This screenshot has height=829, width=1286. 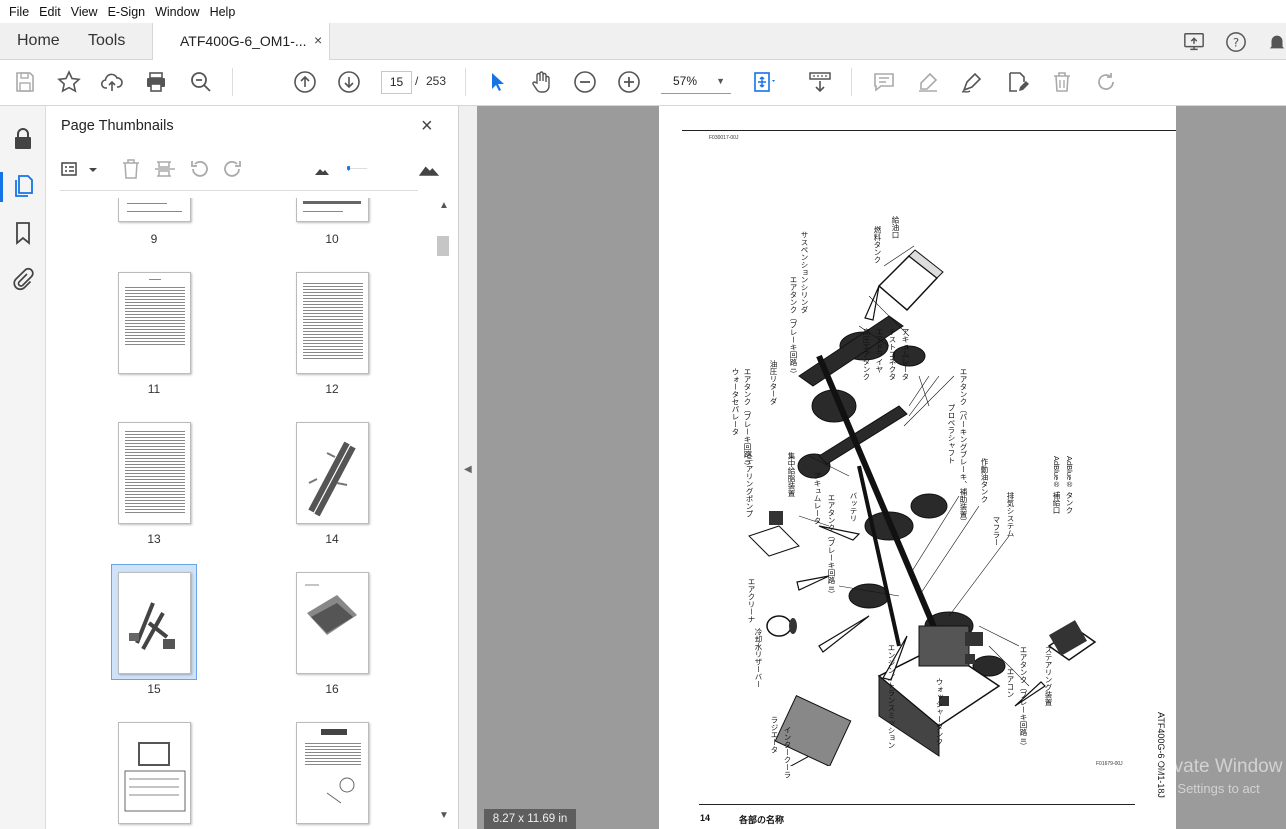 I want to click on label-hydraulic-oil-tank: 作動油タンク, so click(x=984, y=480).